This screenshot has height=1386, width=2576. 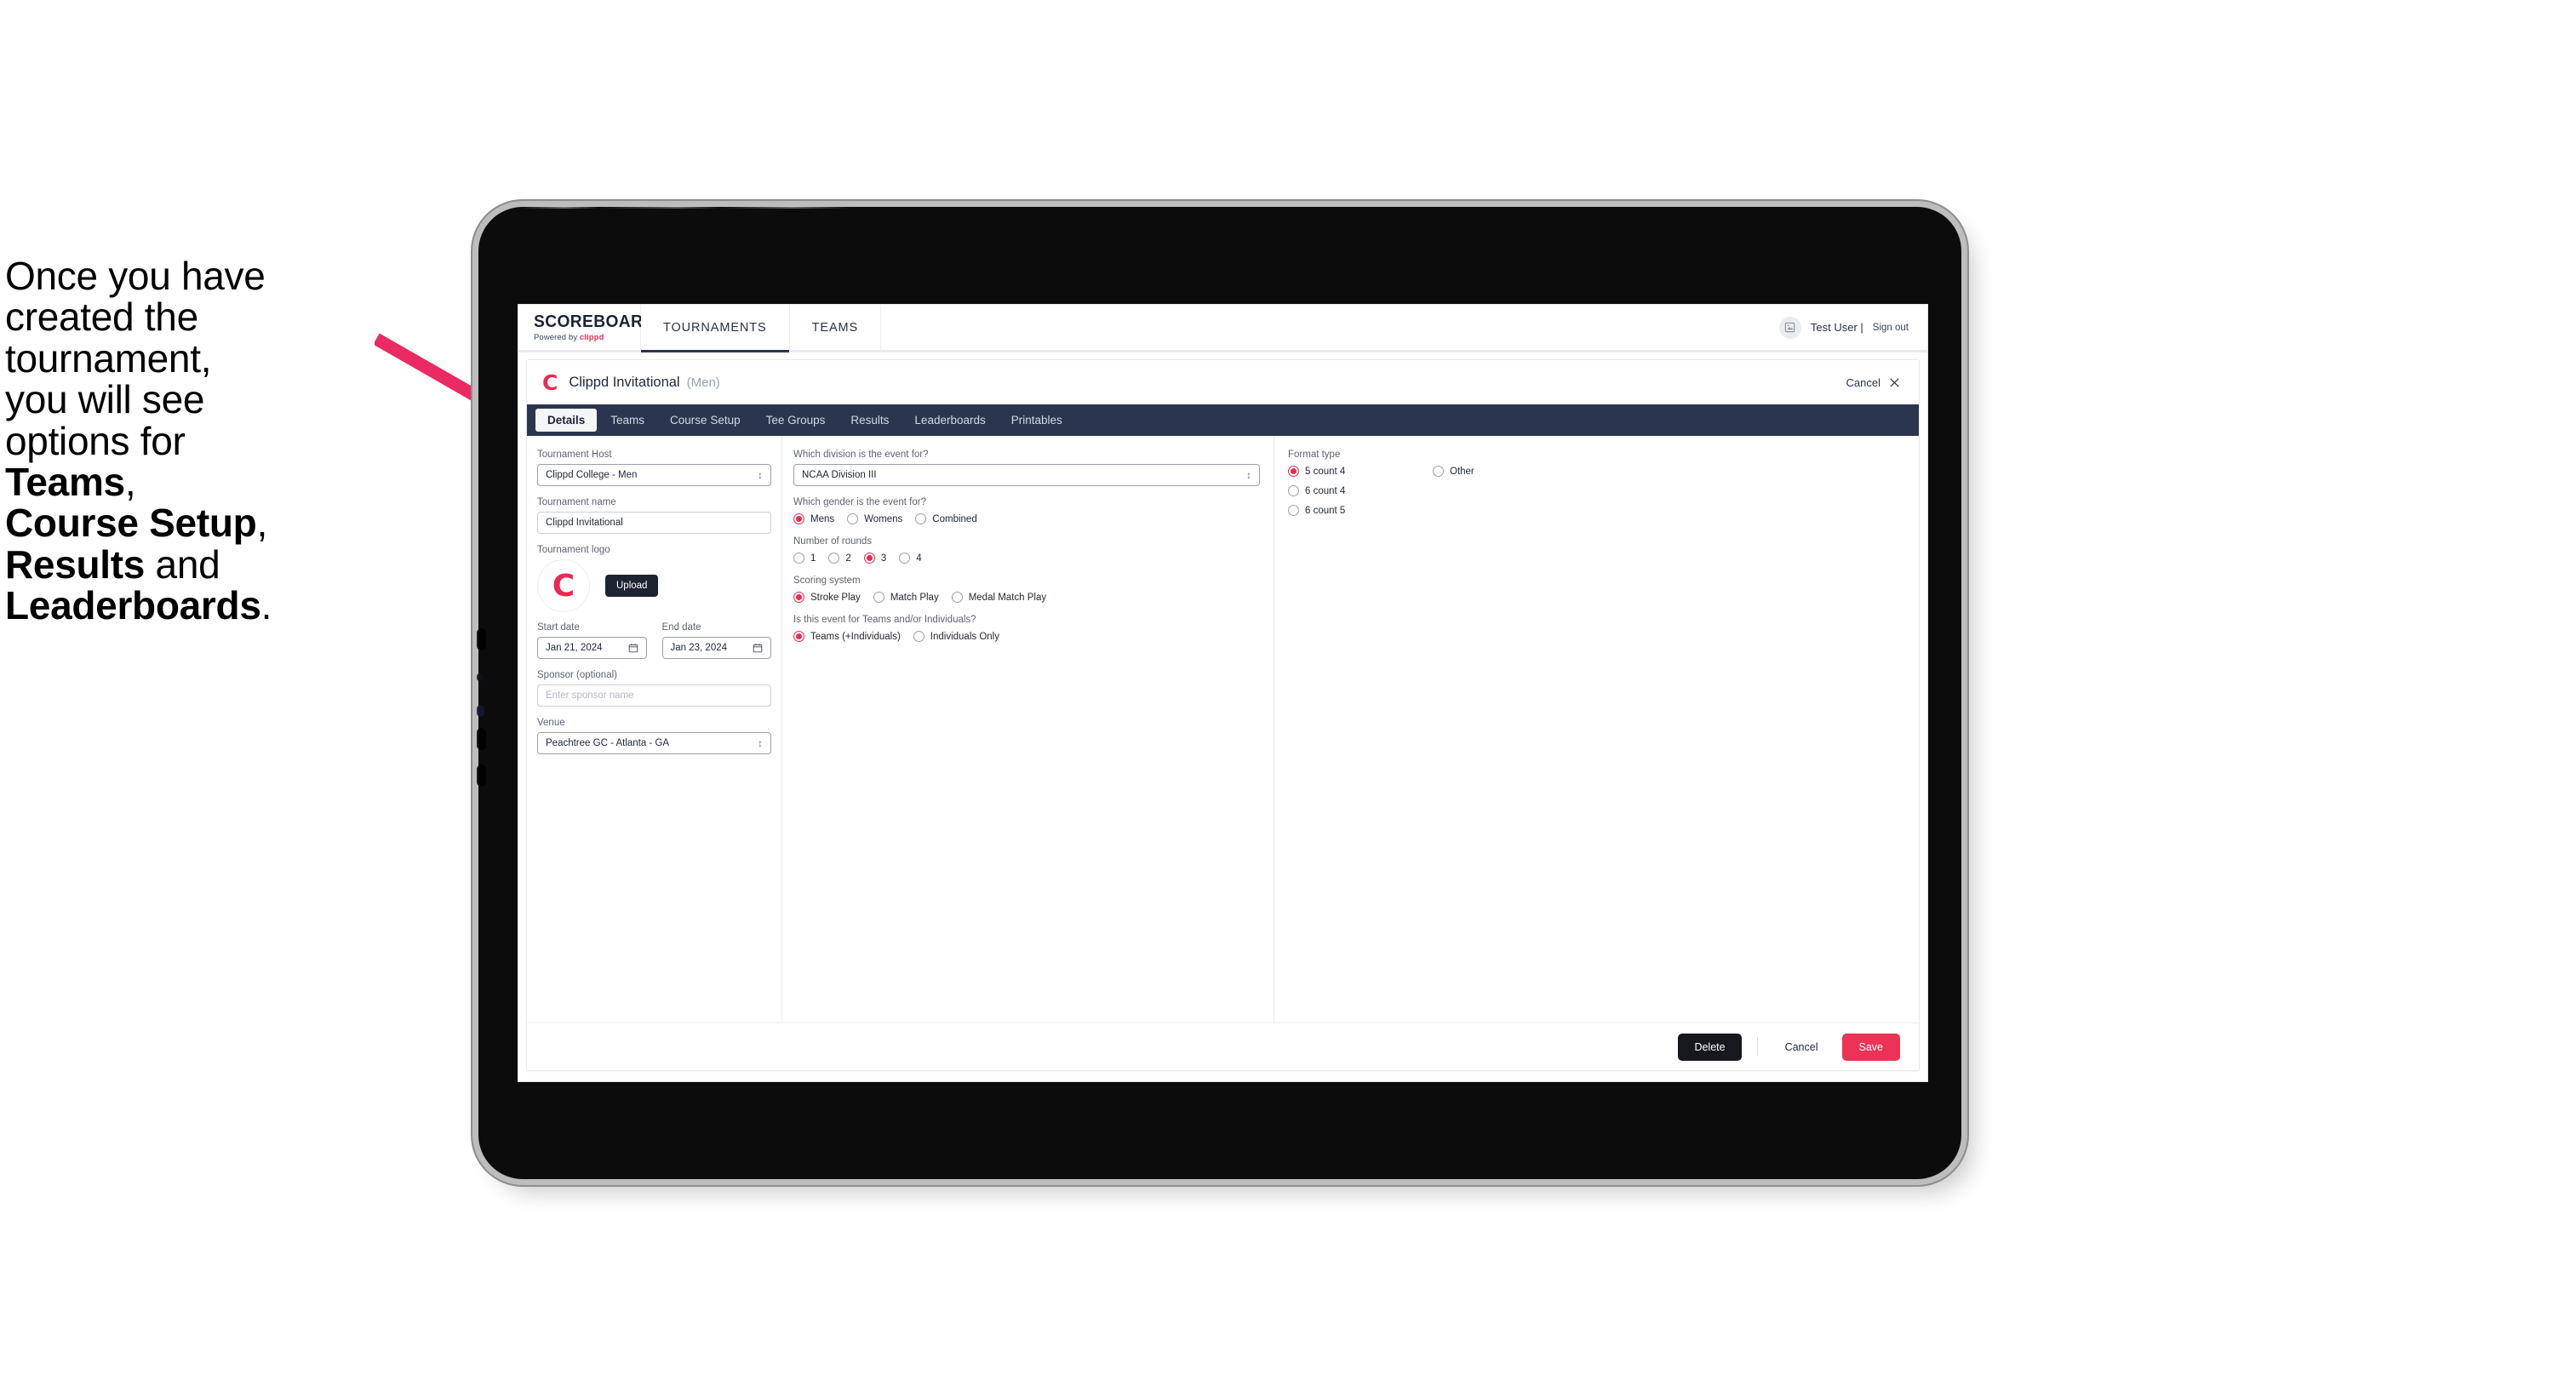 What do you see at coordinates (914, 597) in the screenshot?
I see `radio-scoring-match-play-label: Match Play` at bounding box center [914, 597].